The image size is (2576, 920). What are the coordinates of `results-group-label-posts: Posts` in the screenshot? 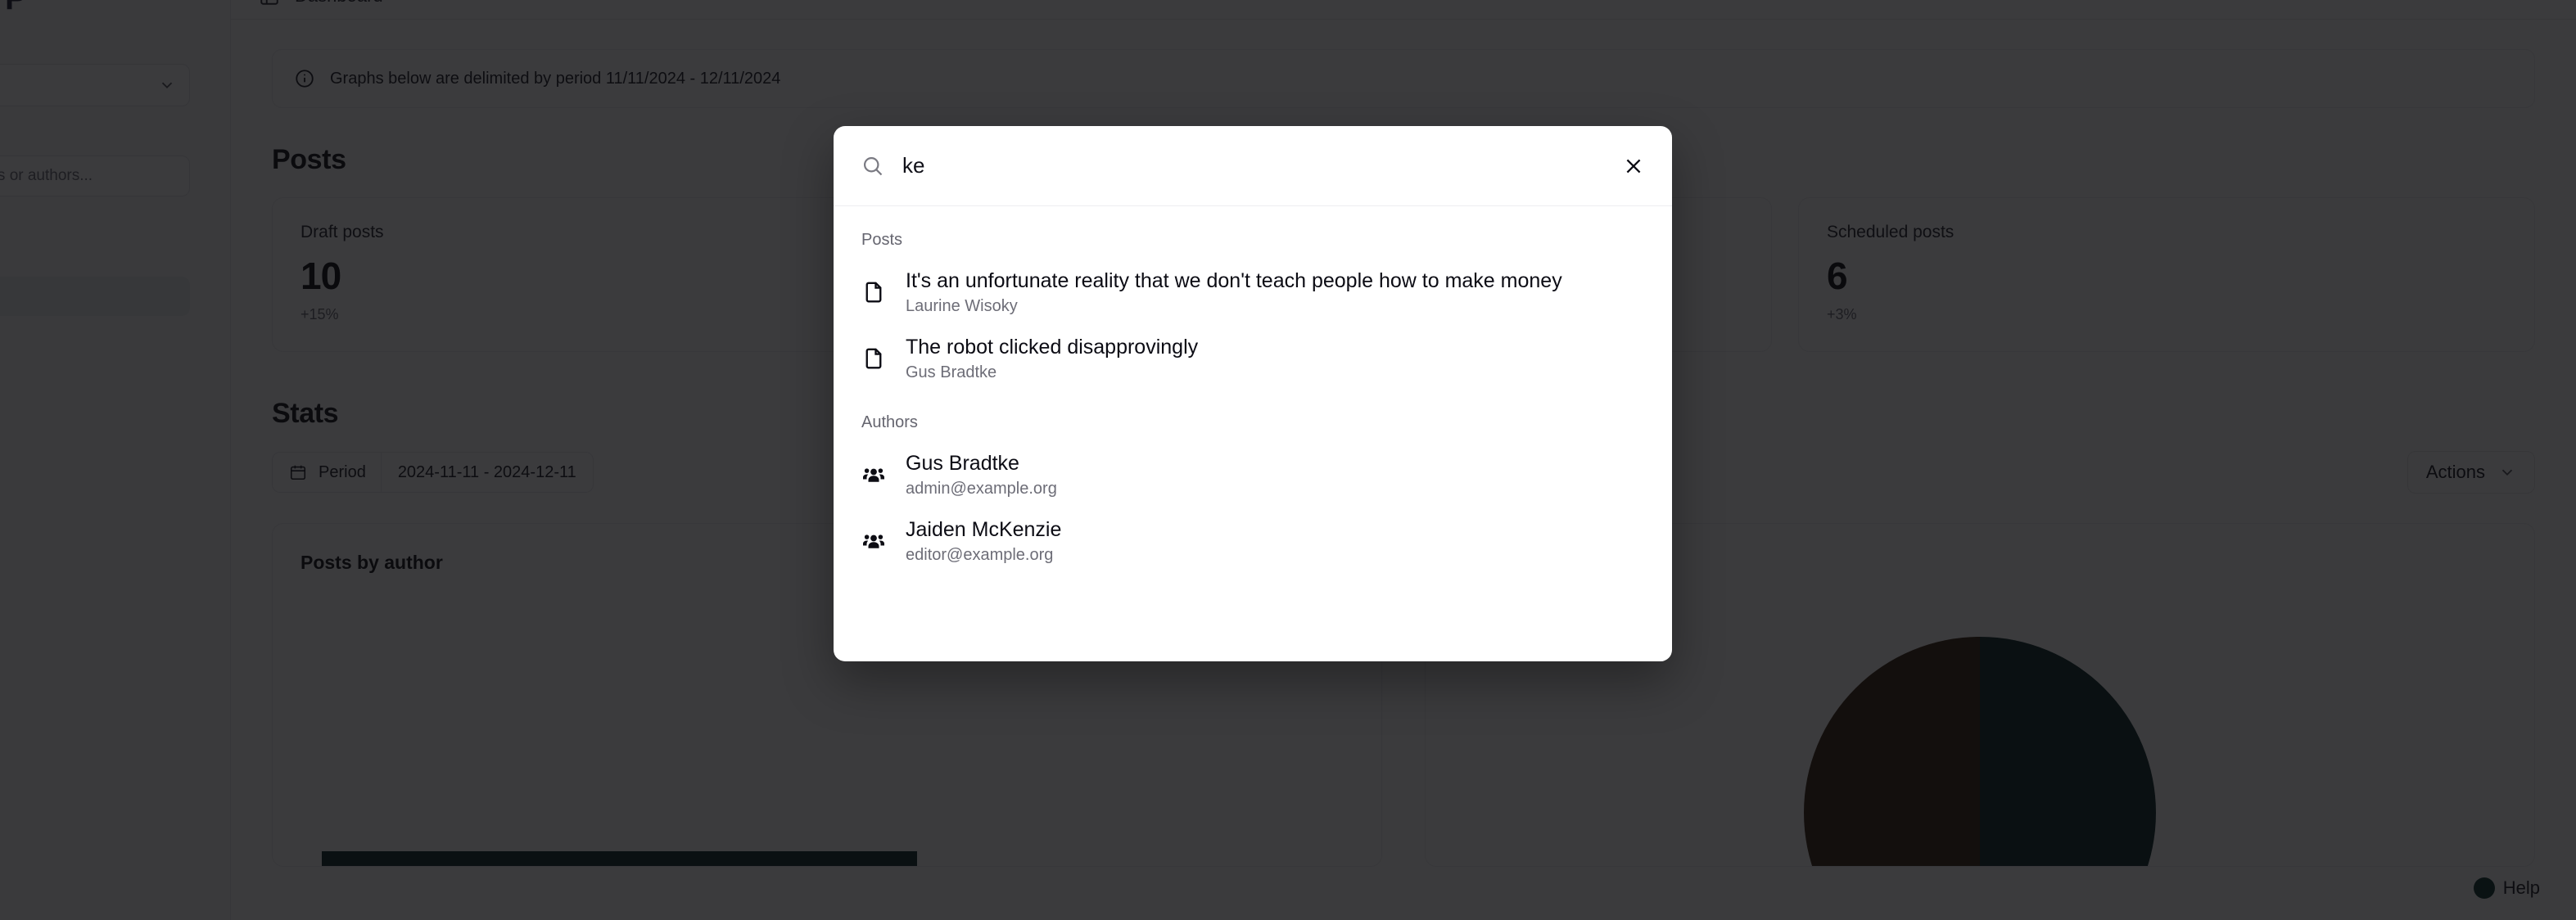 It's located at (882, 240).